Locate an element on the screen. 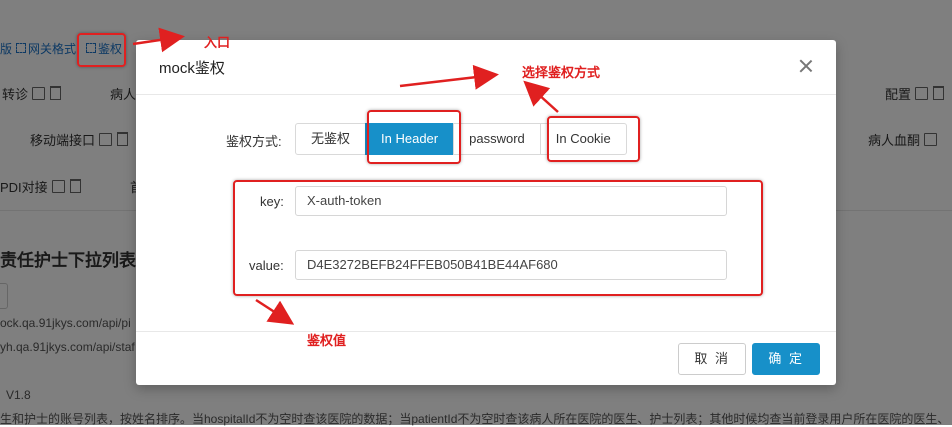 The height and width of the screenshot is (427, 952). arrow-select-header is located at coordinates (449, 77).